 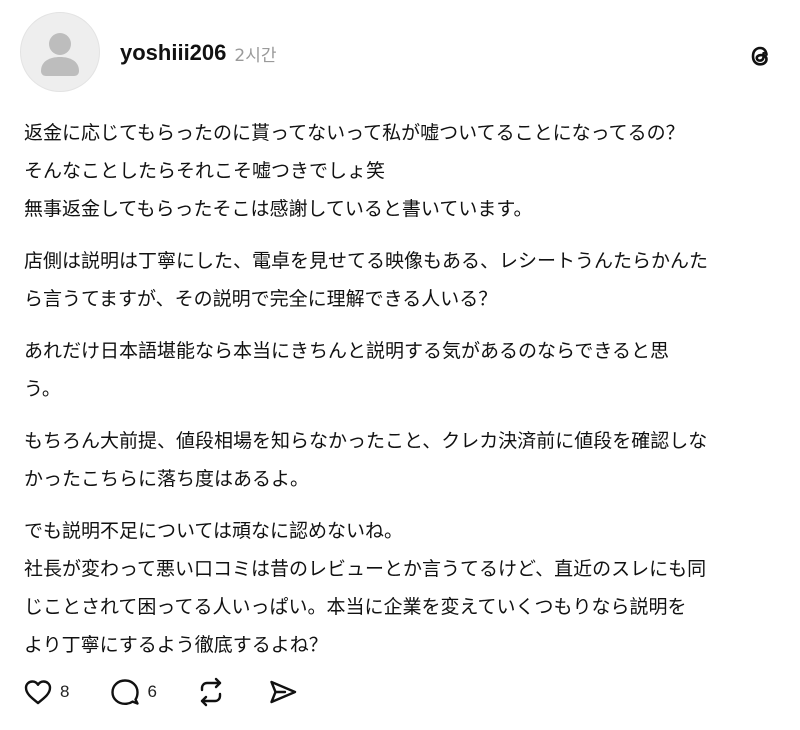 I want to click on text-line: 店側は説明は丁寧にした、電卓を見せてる映像もある、レシートうんたらかんた, so click(x=366, y=261).